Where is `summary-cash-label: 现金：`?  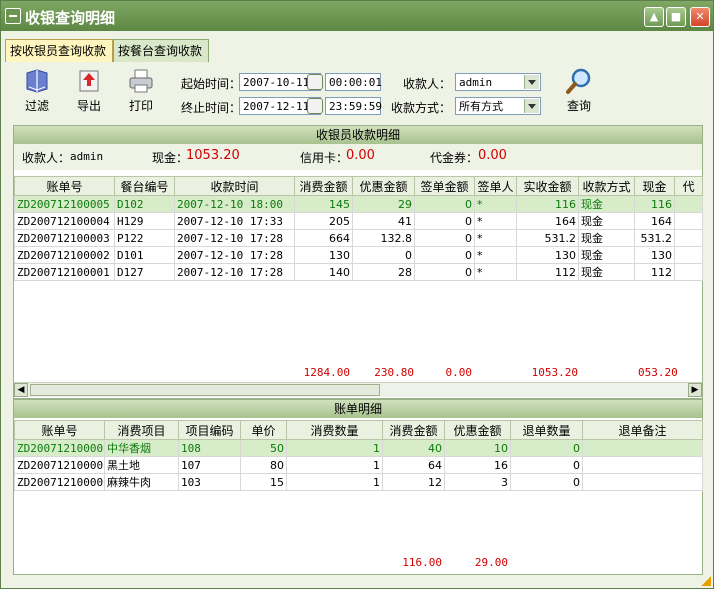 summary-cash-label: 现金： is located at coordinates (170, 158).